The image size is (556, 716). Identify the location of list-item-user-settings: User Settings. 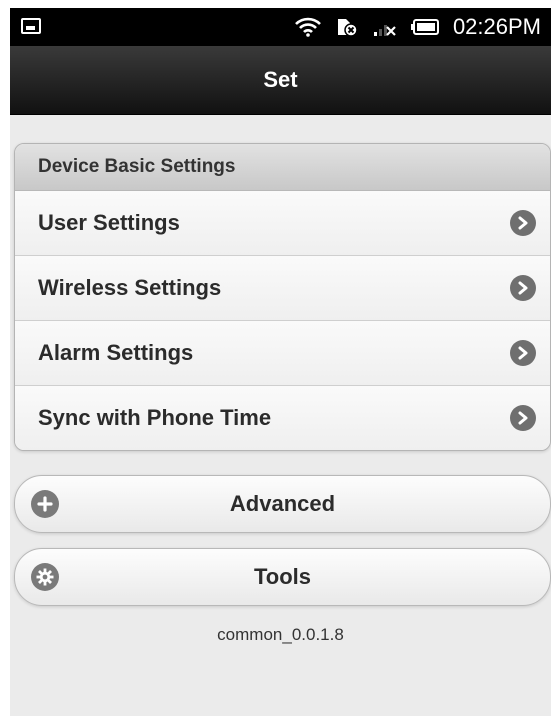
(282, 223).